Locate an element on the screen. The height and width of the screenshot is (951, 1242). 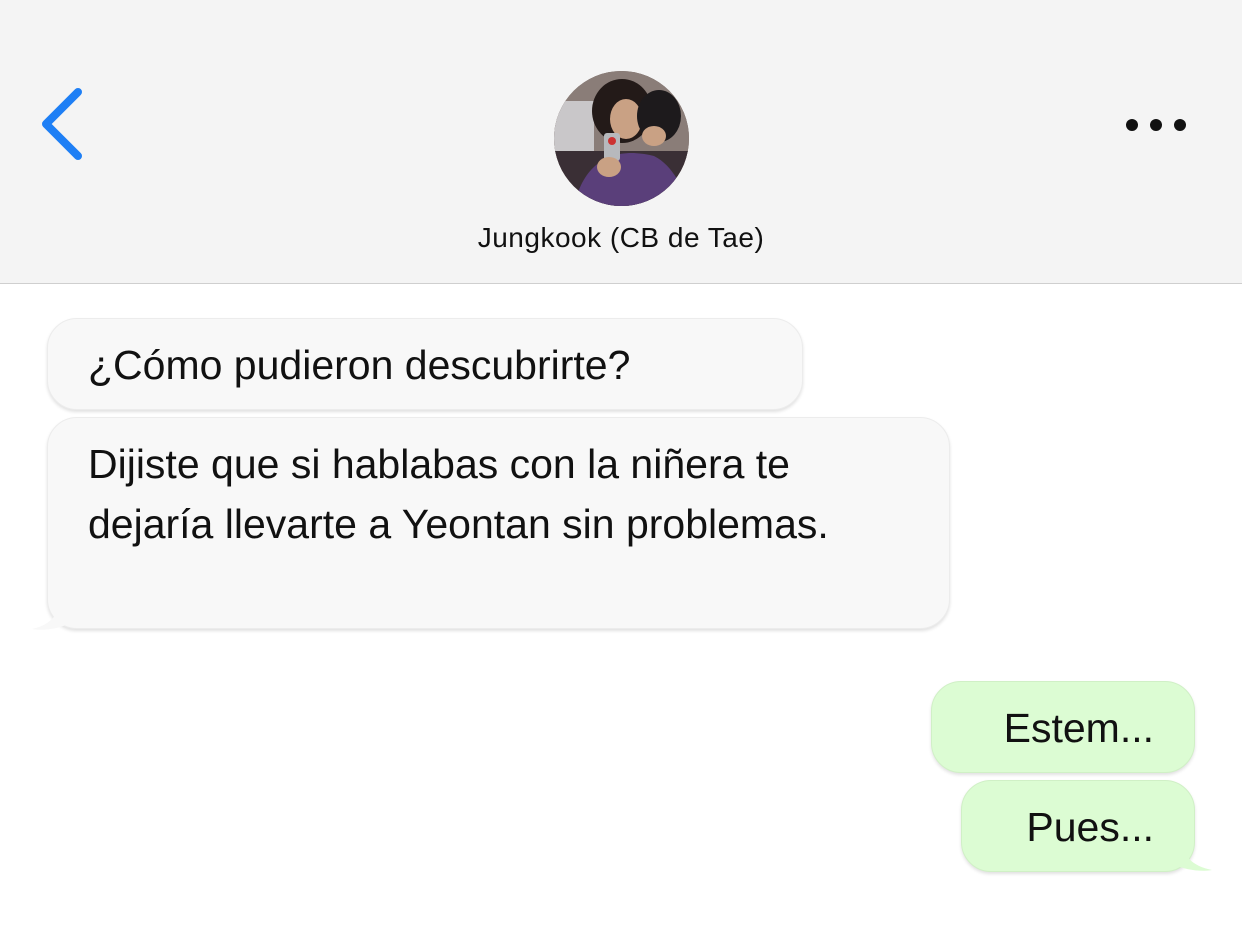
chevron-left-icon is located at coordinates (62, 124).